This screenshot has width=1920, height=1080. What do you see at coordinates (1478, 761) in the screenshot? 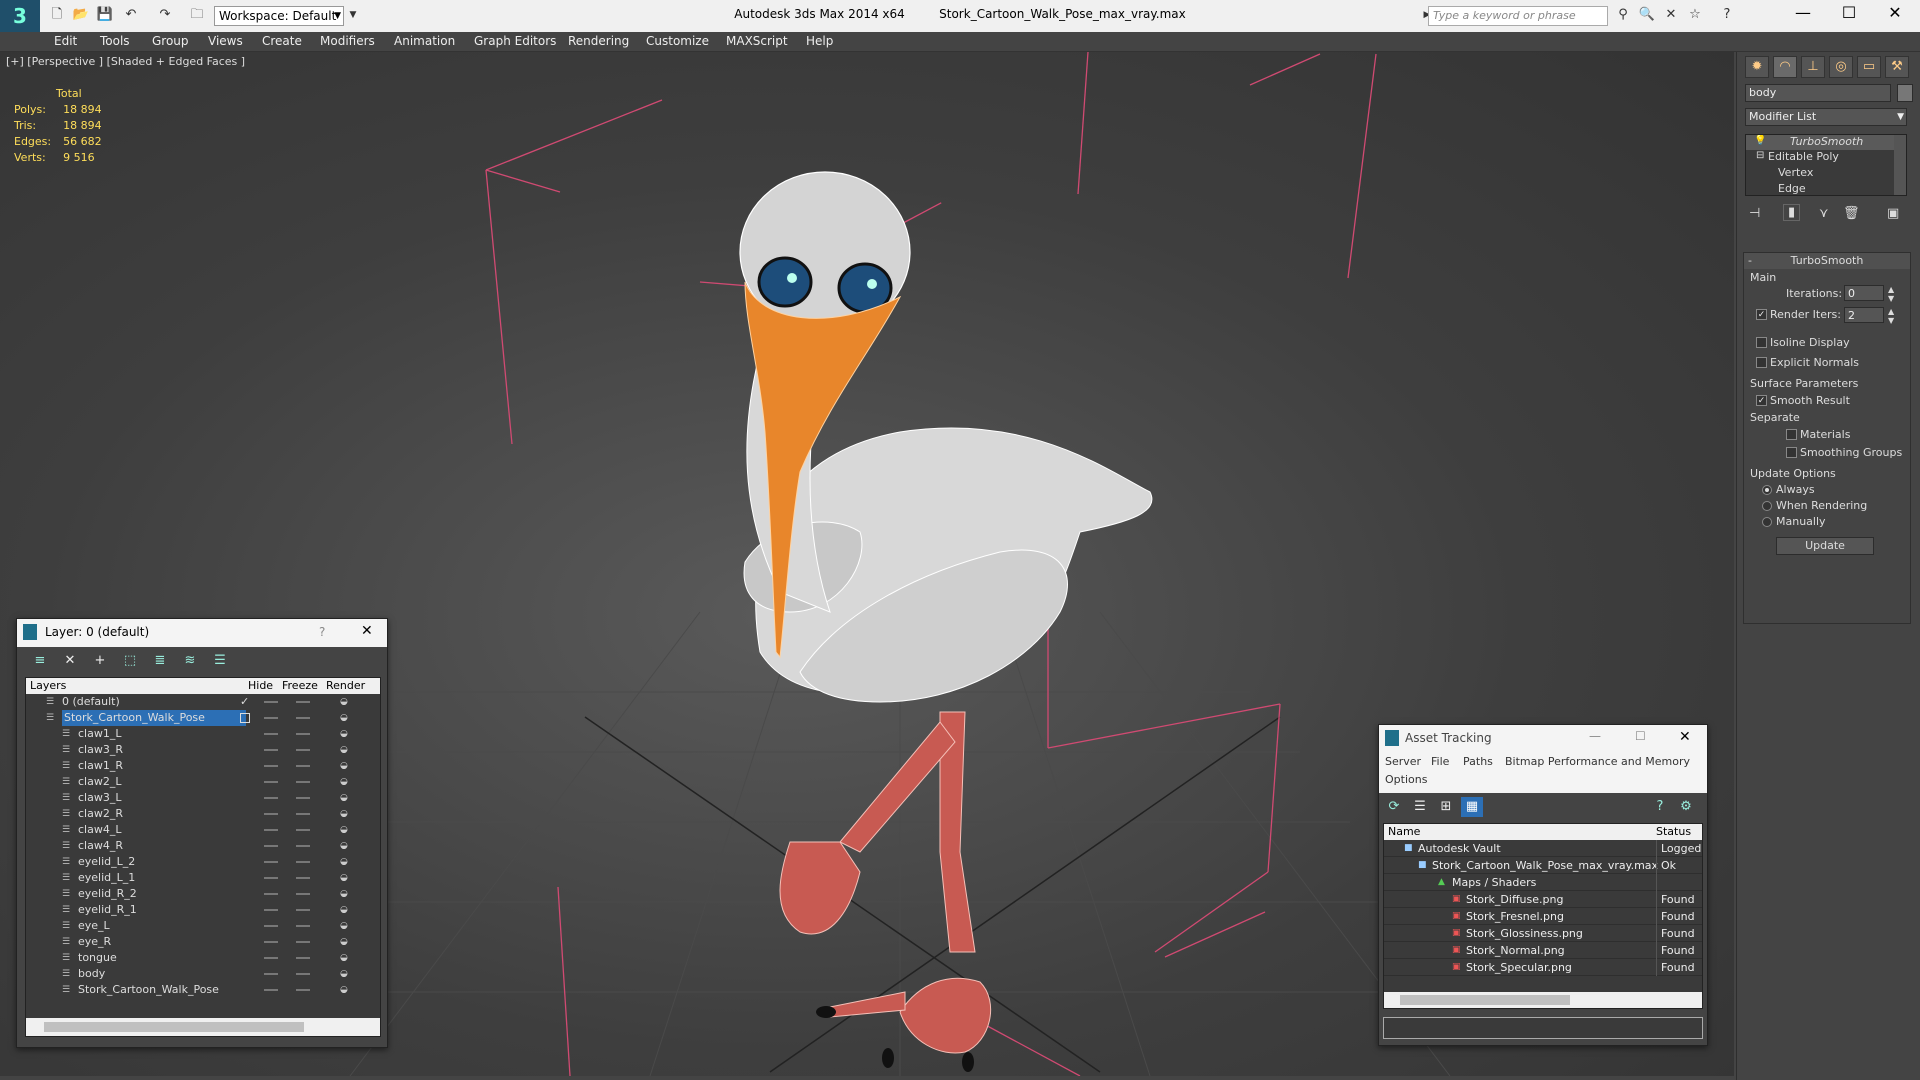
I see `asset-menu-paths: Paths` at bounding box center [1478, 761].